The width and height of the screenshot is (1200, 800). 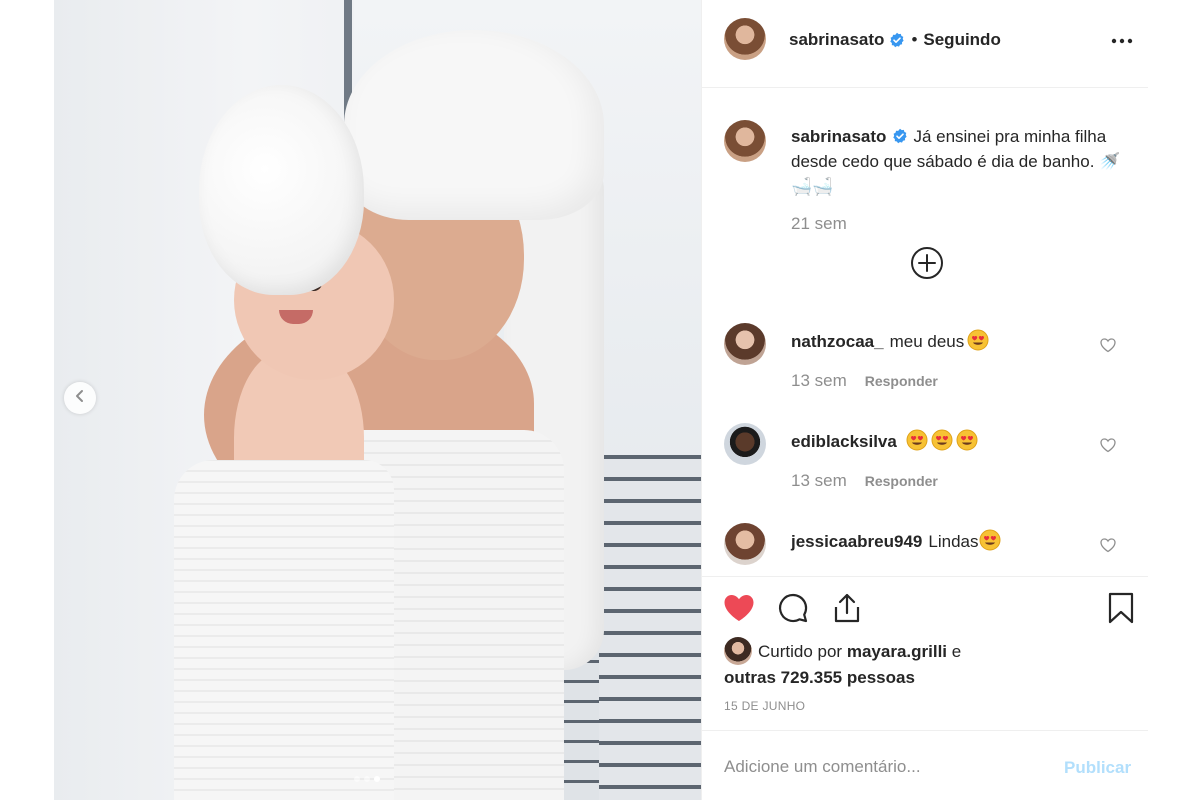 I want to click on share-button, so click(x=847, y=610).